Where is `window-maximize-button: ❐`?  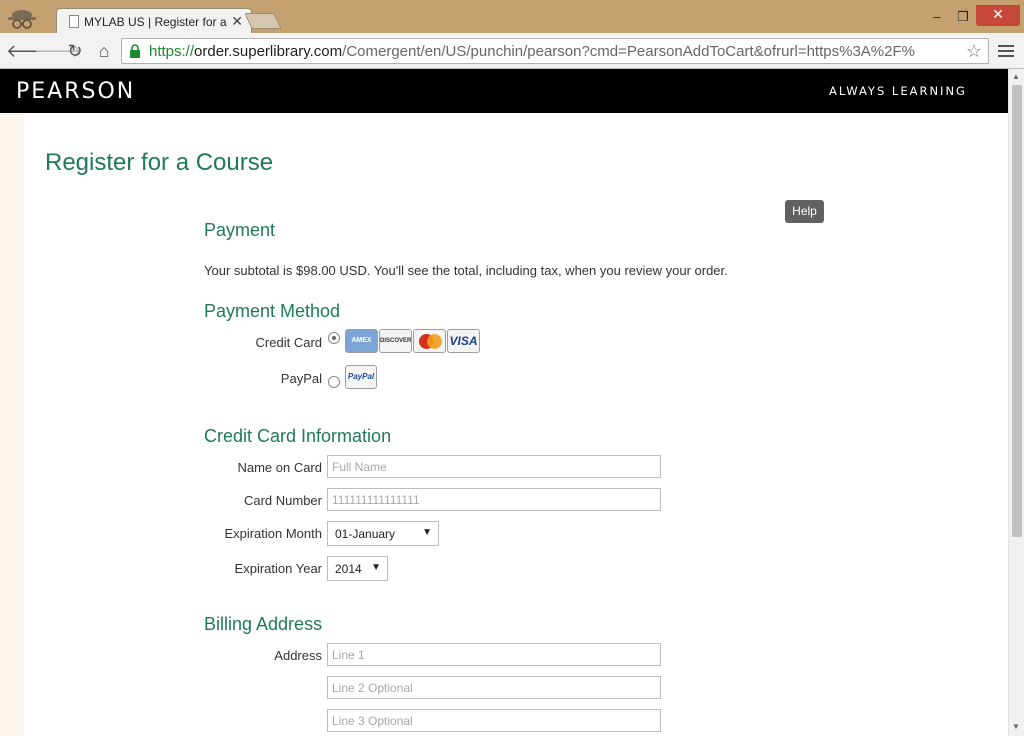 window-maximize-button: ❐ is located at coordinates (963, 17).